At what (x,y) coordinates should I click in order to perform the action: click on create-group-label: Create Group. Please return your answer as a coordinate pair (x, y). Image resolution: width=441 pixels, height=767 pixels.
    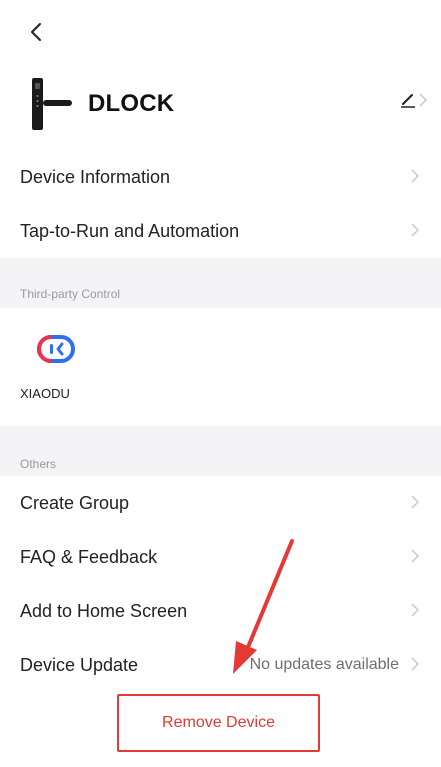
    Looking at the image, I should click on (75, 502).